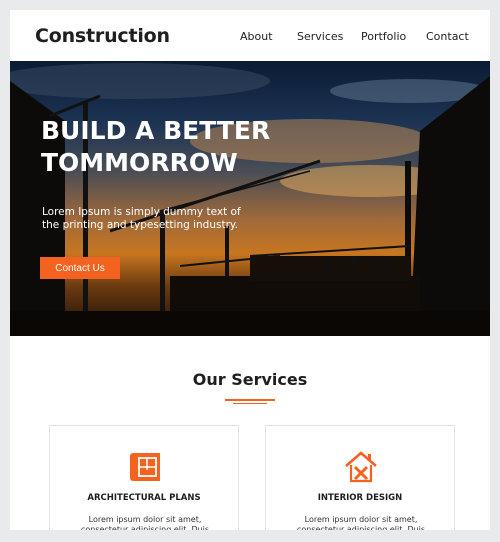 The height and width of the screenshot is (542, 500). What do you see at coordinates (250, 403) in the screenshot?
I see `title-underline-secondary` at bounding box center [250, 403].